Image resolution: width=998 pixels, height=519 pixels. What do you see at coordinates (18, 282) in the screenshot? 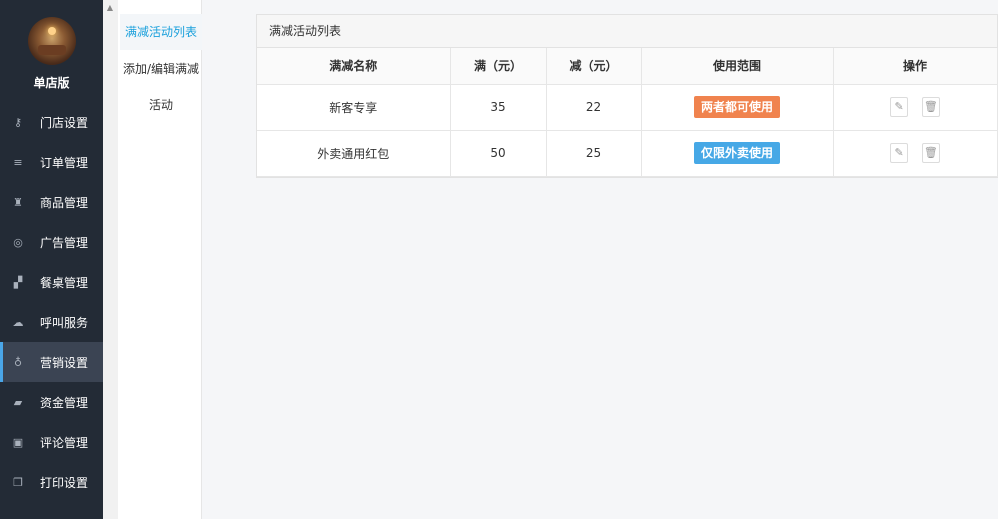
I see `binoculars-icon: ▞` at bounding box center [18, 282].